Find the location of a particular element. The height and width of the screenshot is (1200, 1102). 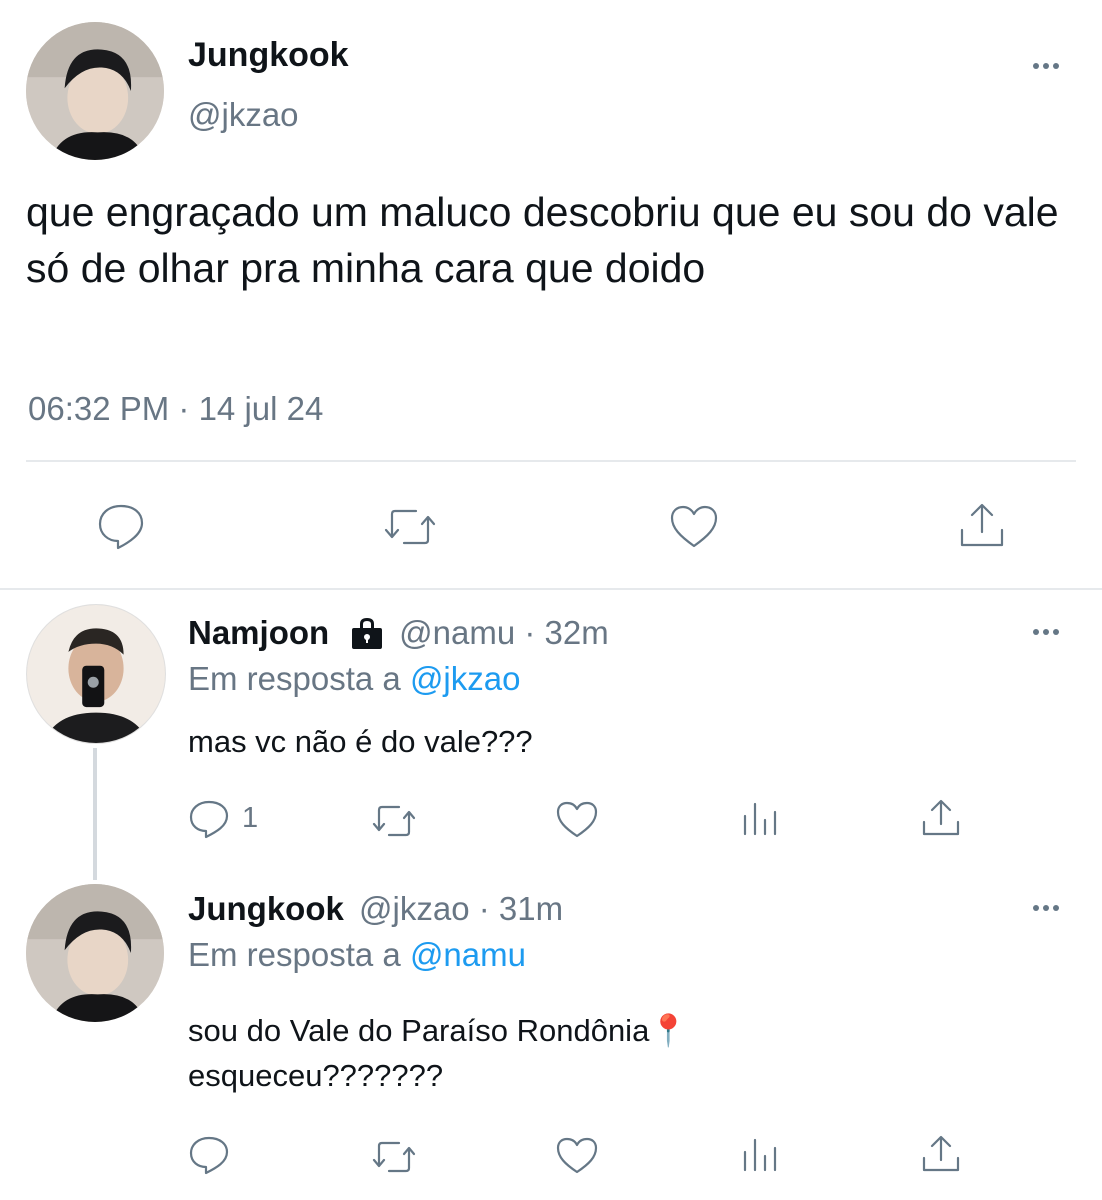

reply-text: mas vc não é do vale??? is located at coordinates (360, 741).